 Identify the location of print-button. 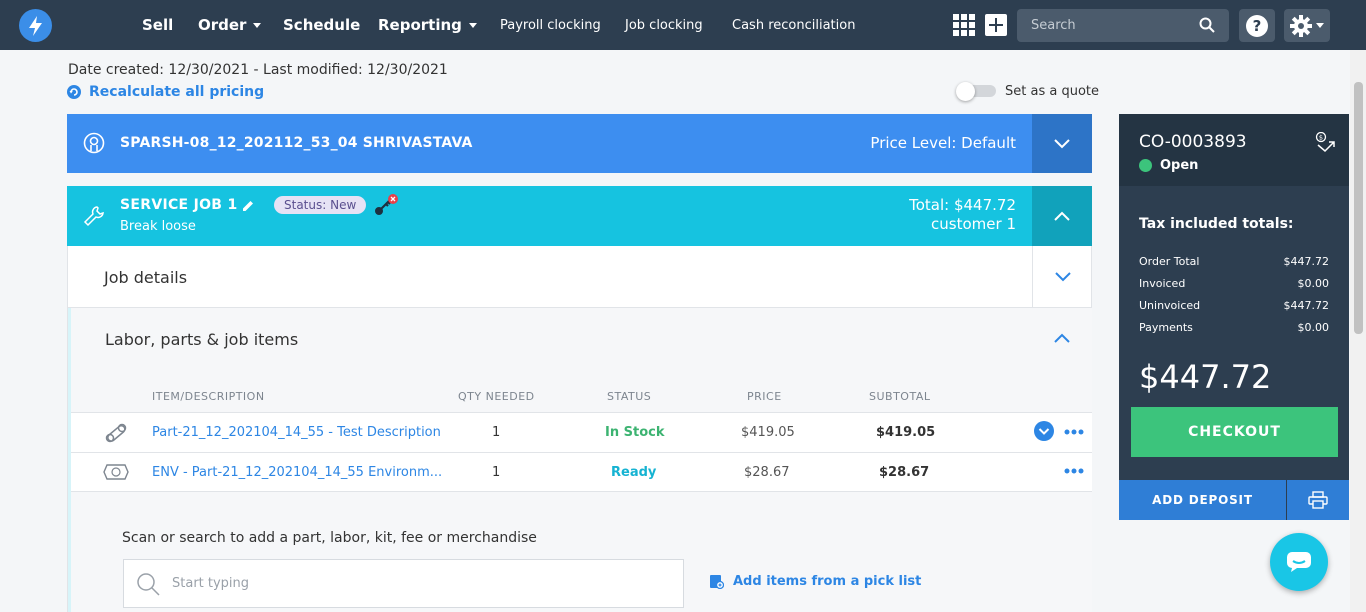
(1318, 500).